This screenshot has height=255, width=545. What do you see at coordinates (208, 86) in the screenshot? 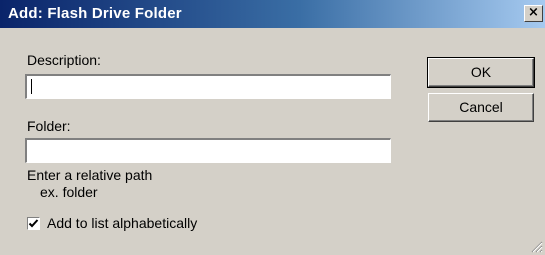
I see `description-input` at bounding box center [208, 86].